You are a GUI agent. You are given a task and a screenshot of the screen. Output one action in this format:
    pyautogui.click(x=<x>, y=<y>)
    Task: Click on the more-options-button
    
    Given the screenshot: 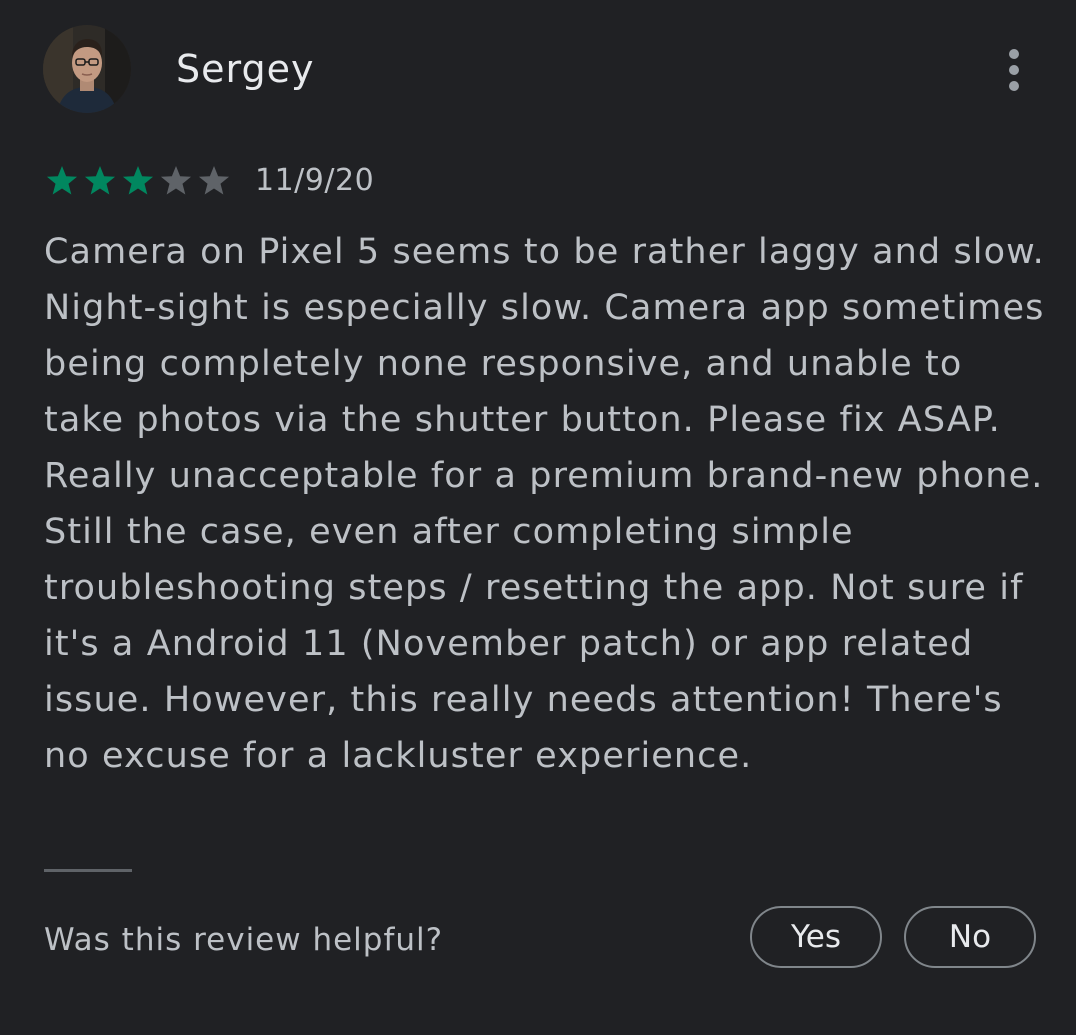 What is the action you would take?
    pyautogui.click(x=1014, y=70)
    